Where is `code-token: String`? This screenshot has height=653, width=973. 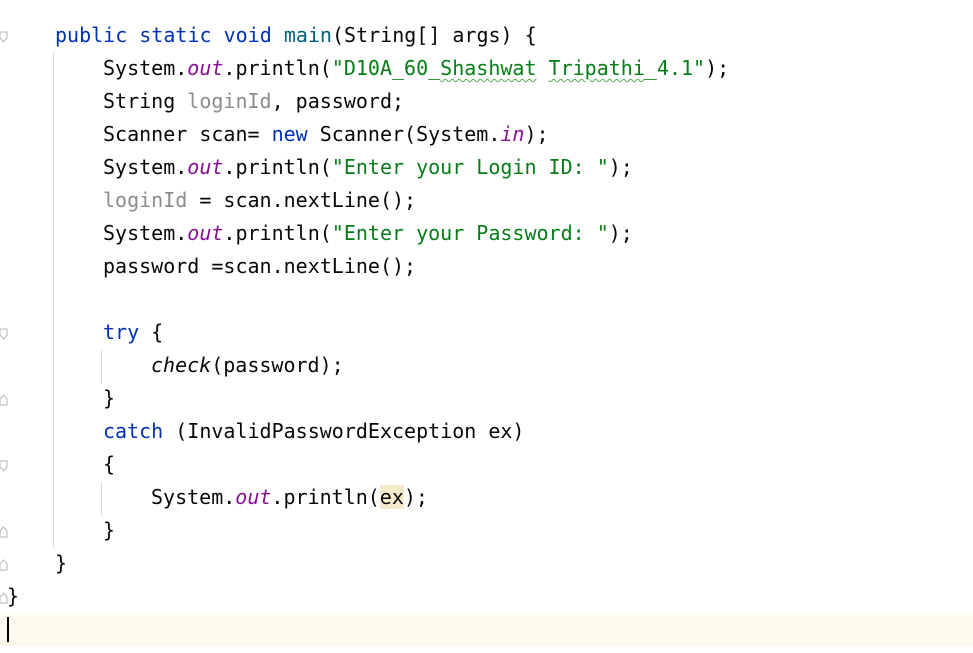 code-token: String is located at coordinates (145, 101).